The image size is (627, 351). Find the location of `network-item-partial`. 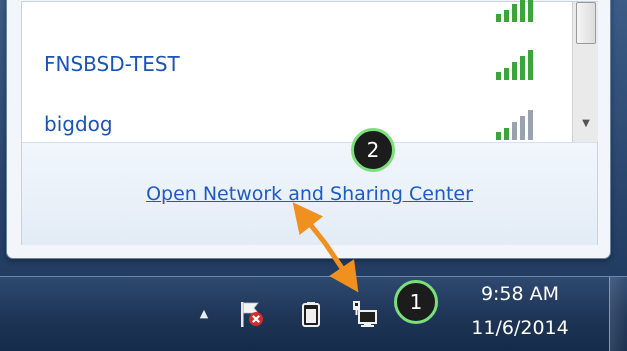

network-item-partial is located at coordinates (297, 14).